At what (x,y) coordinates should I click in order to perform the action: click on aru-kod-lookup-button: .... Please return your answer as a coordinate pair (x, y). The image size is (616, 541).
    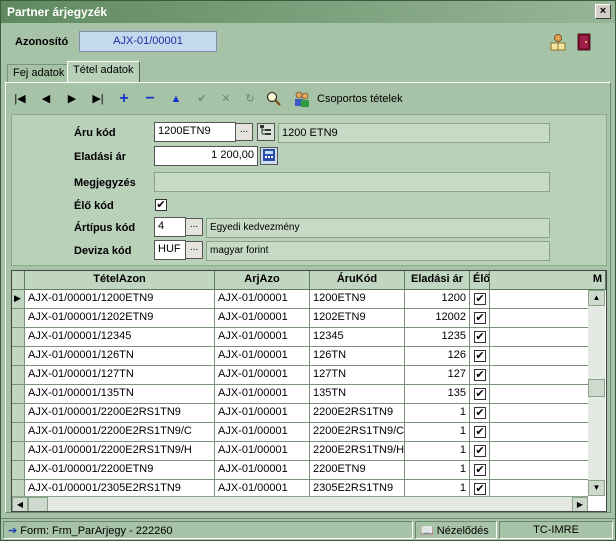
    Looking at the image, I should click on (244, 132).